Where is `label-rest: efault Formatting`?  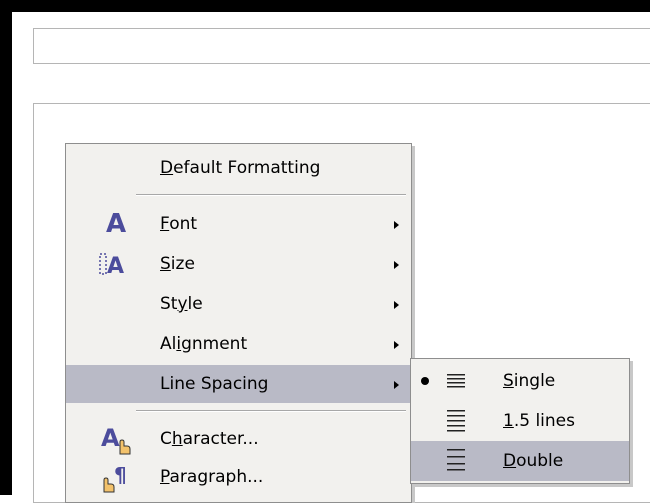 label-rest: efault Formatting is located at coordinates (247, 168).